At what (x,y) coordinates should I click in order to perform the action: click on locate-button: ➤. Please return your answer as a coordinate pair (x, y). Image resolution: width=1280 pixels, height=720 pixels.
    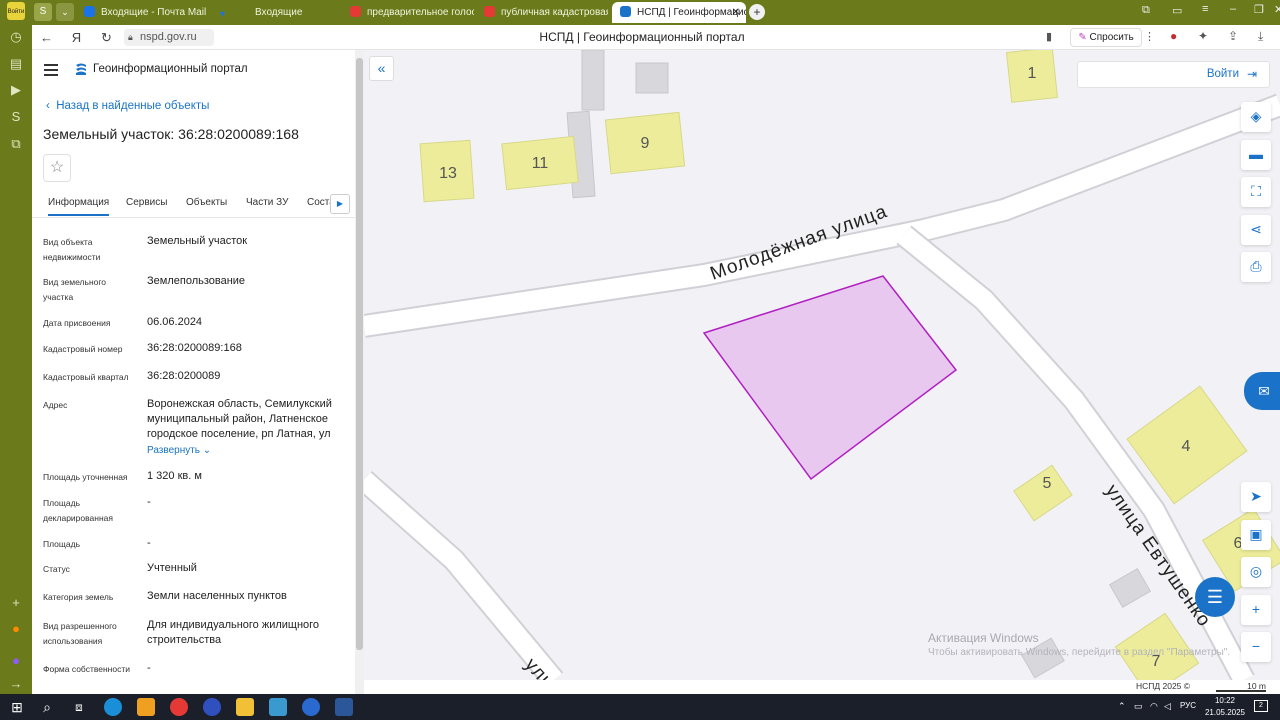
    Looking at the image, I should click on (1256, 497).